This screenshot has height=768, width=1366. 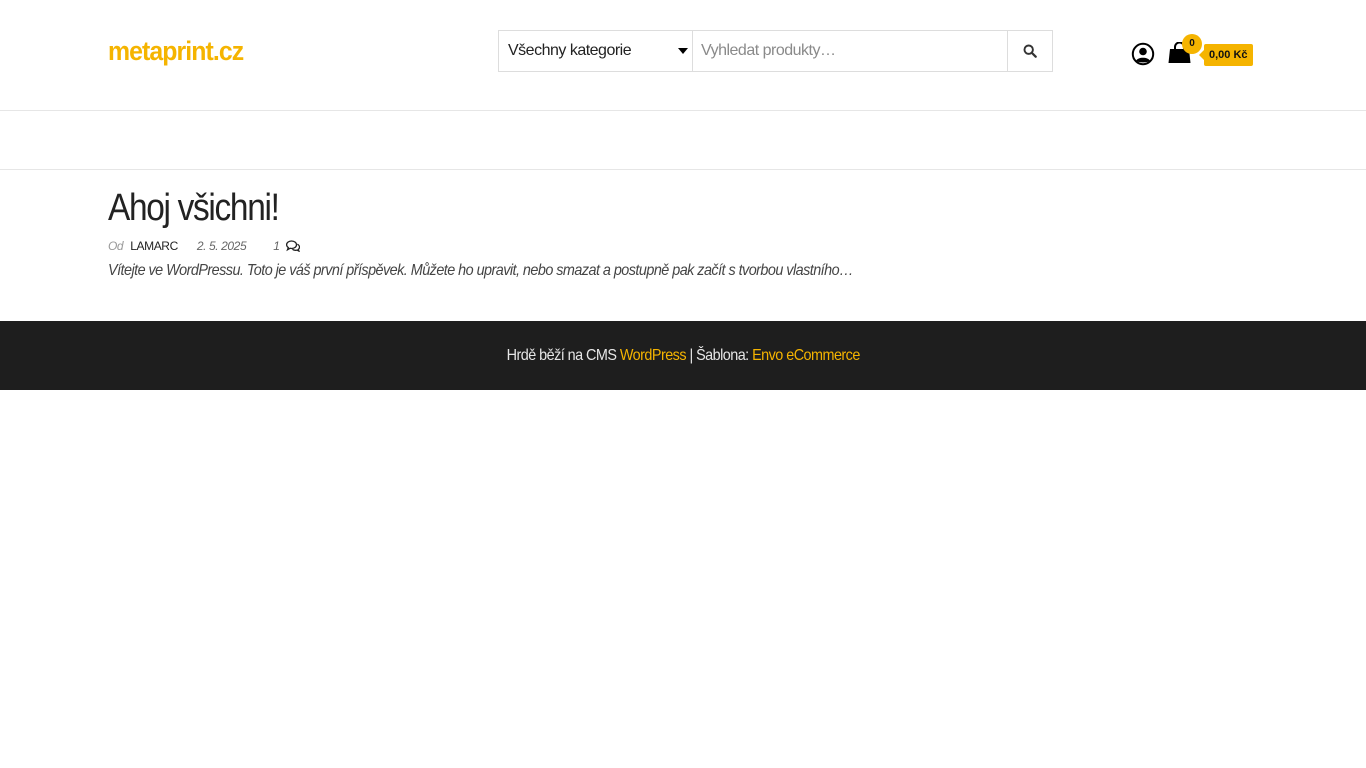 What do you see at coordinates (850, 51) in the screenshot?
I see `search-input` at bounding box center [850, 51].